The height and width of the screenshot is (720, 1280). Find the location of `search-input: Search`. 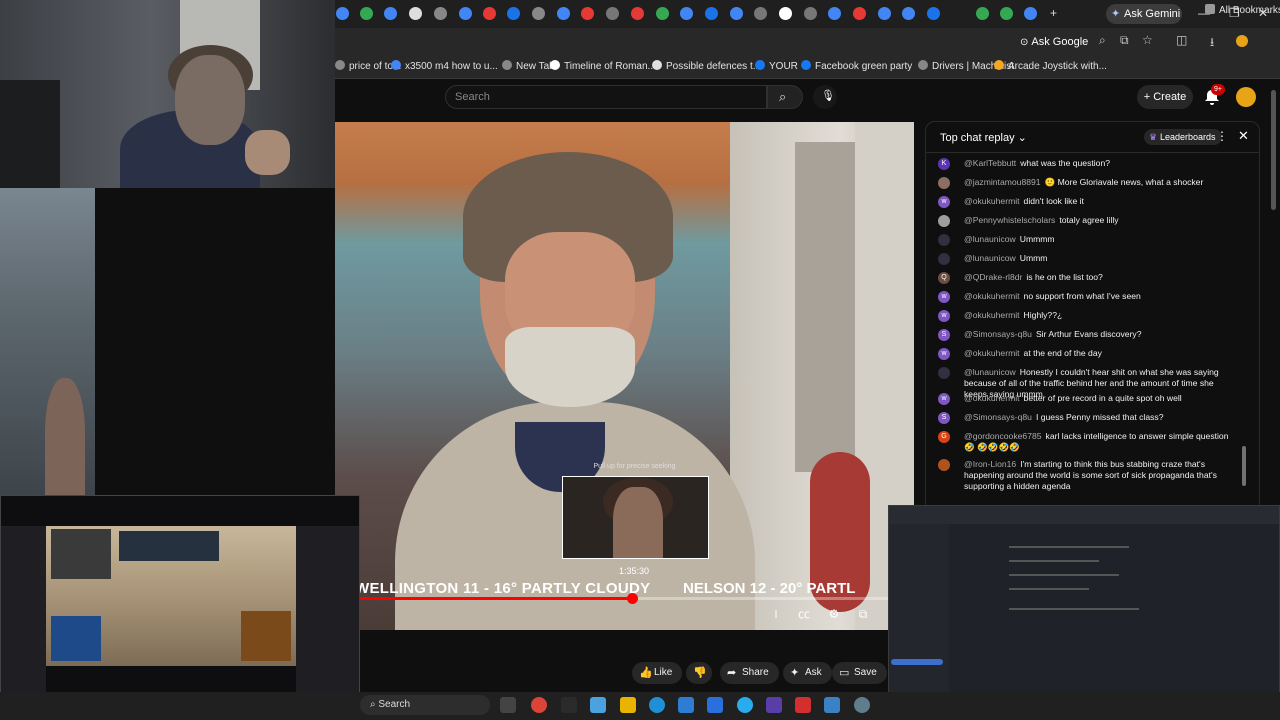

search-input: Search is located at coordinates (606, 97).